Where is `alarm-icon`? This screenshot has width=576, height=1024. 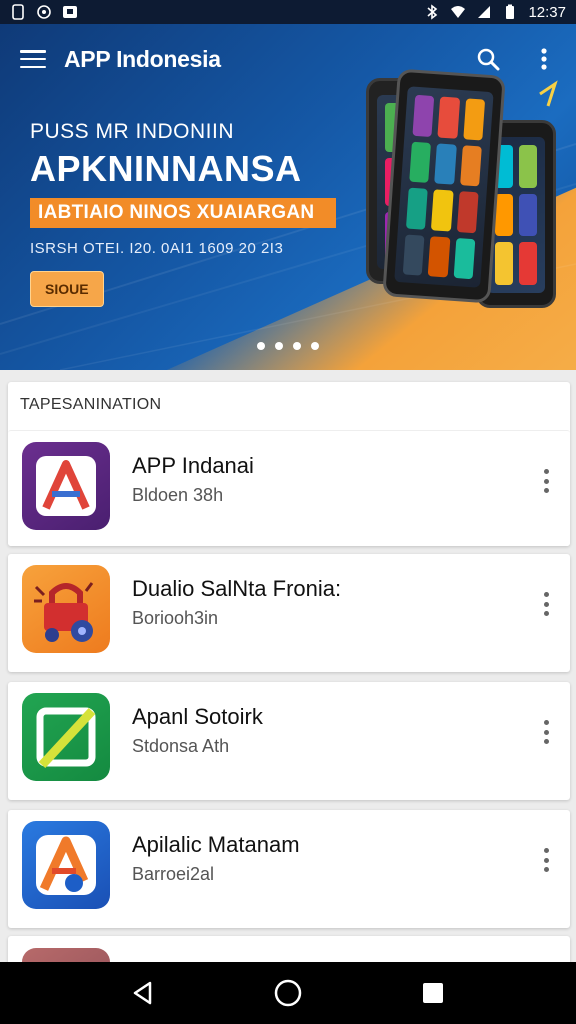 alarm-icon is located at coordinates (44, 12).